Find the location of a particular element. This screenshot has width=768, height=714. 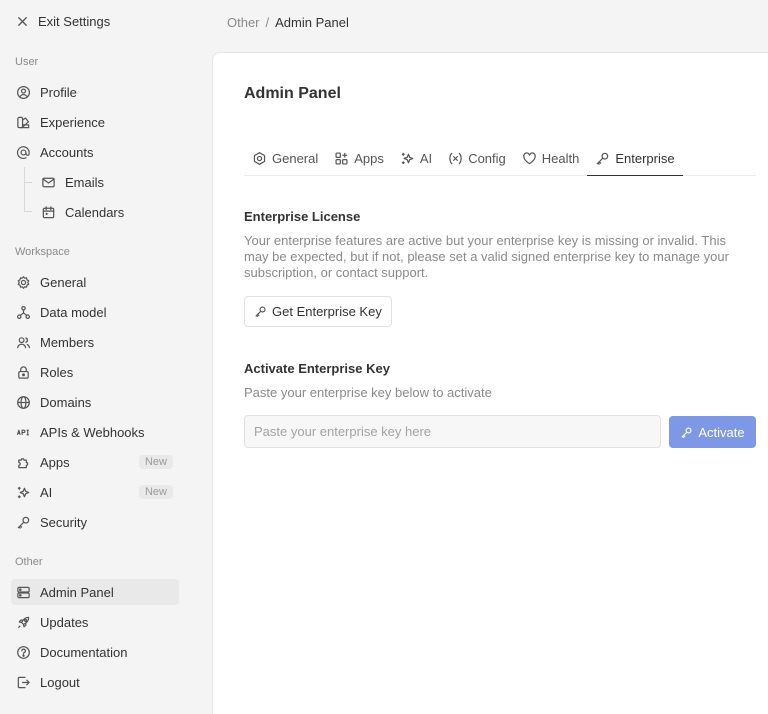

users-icon is located at coordinates (23, 342).